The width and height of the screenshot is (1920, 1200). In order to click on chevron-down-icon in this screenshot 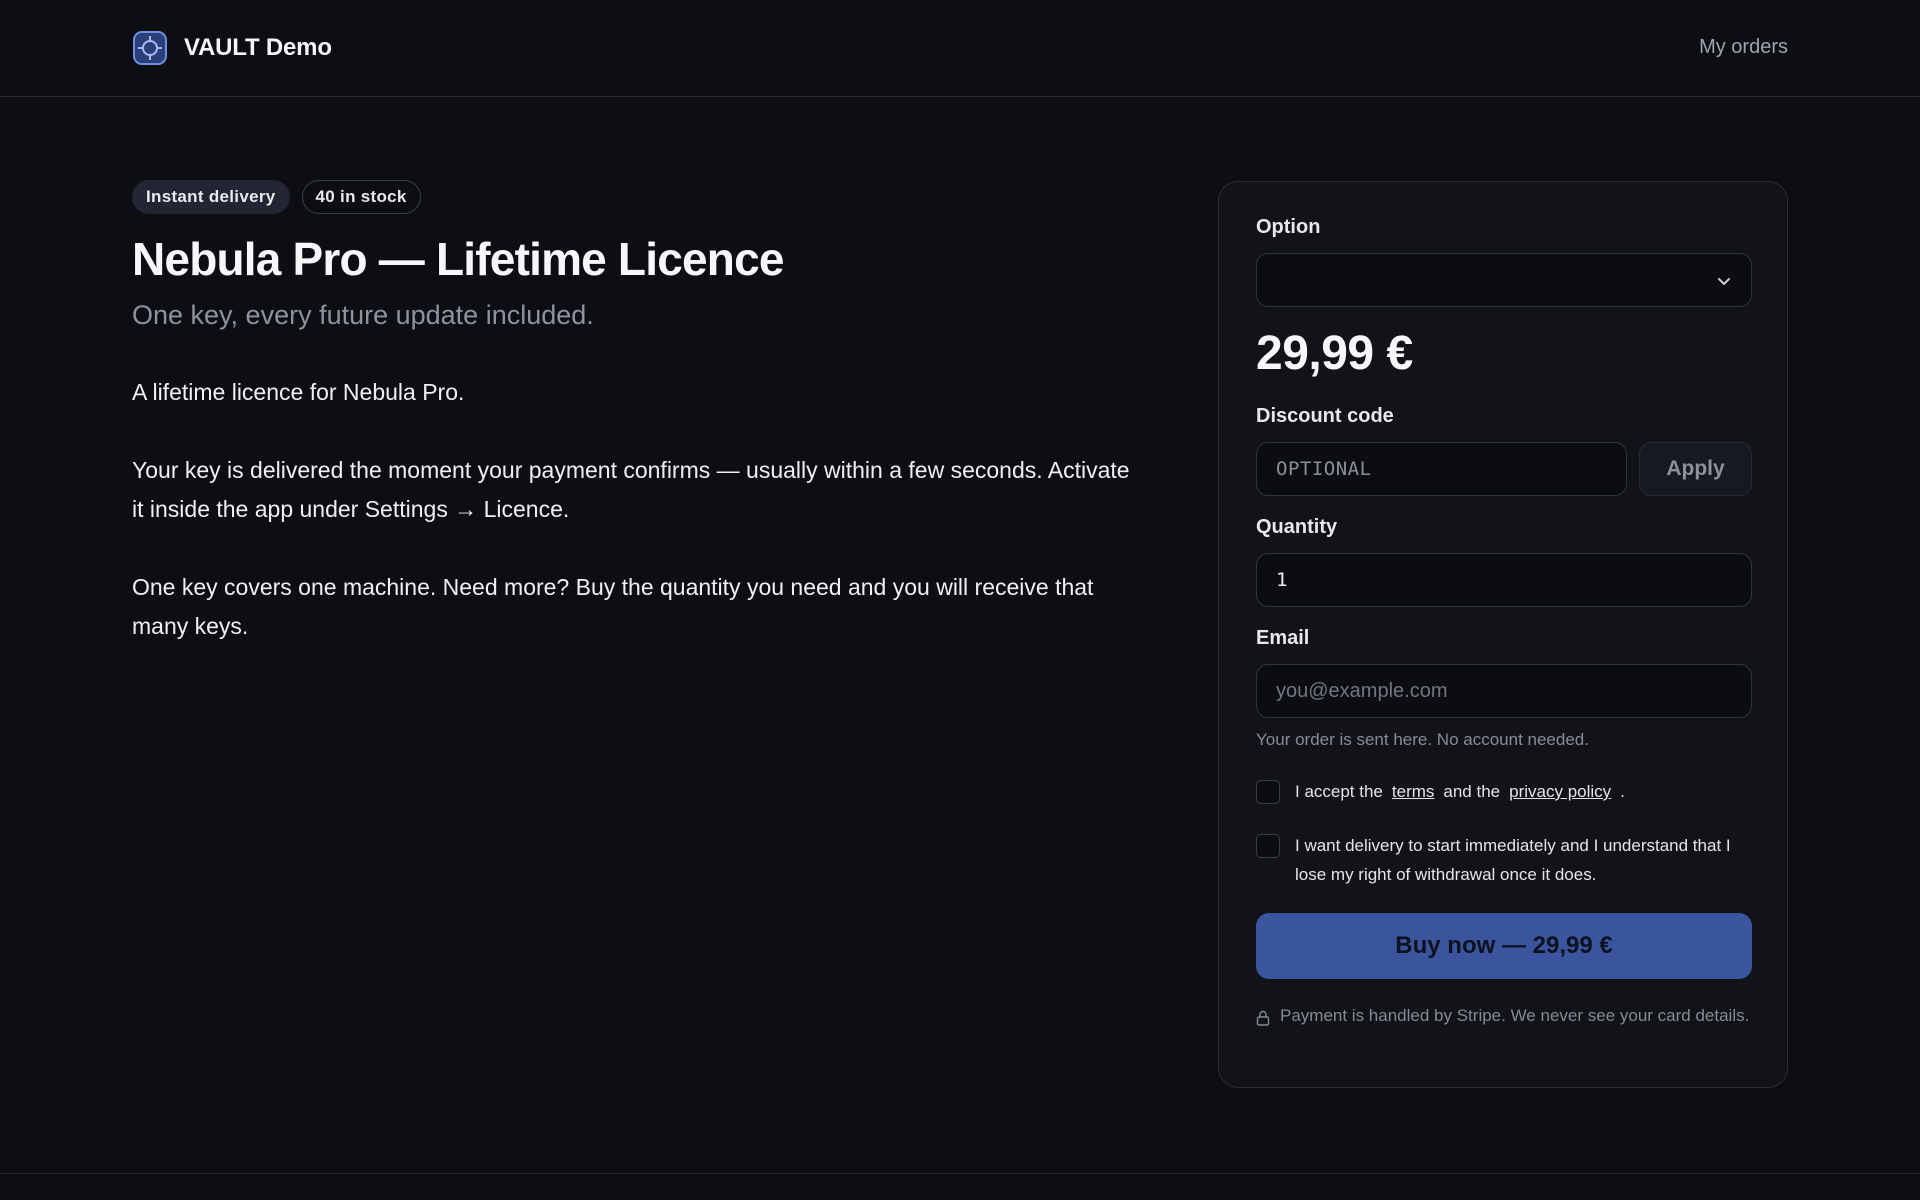, I will do `click(1724, 281)`.